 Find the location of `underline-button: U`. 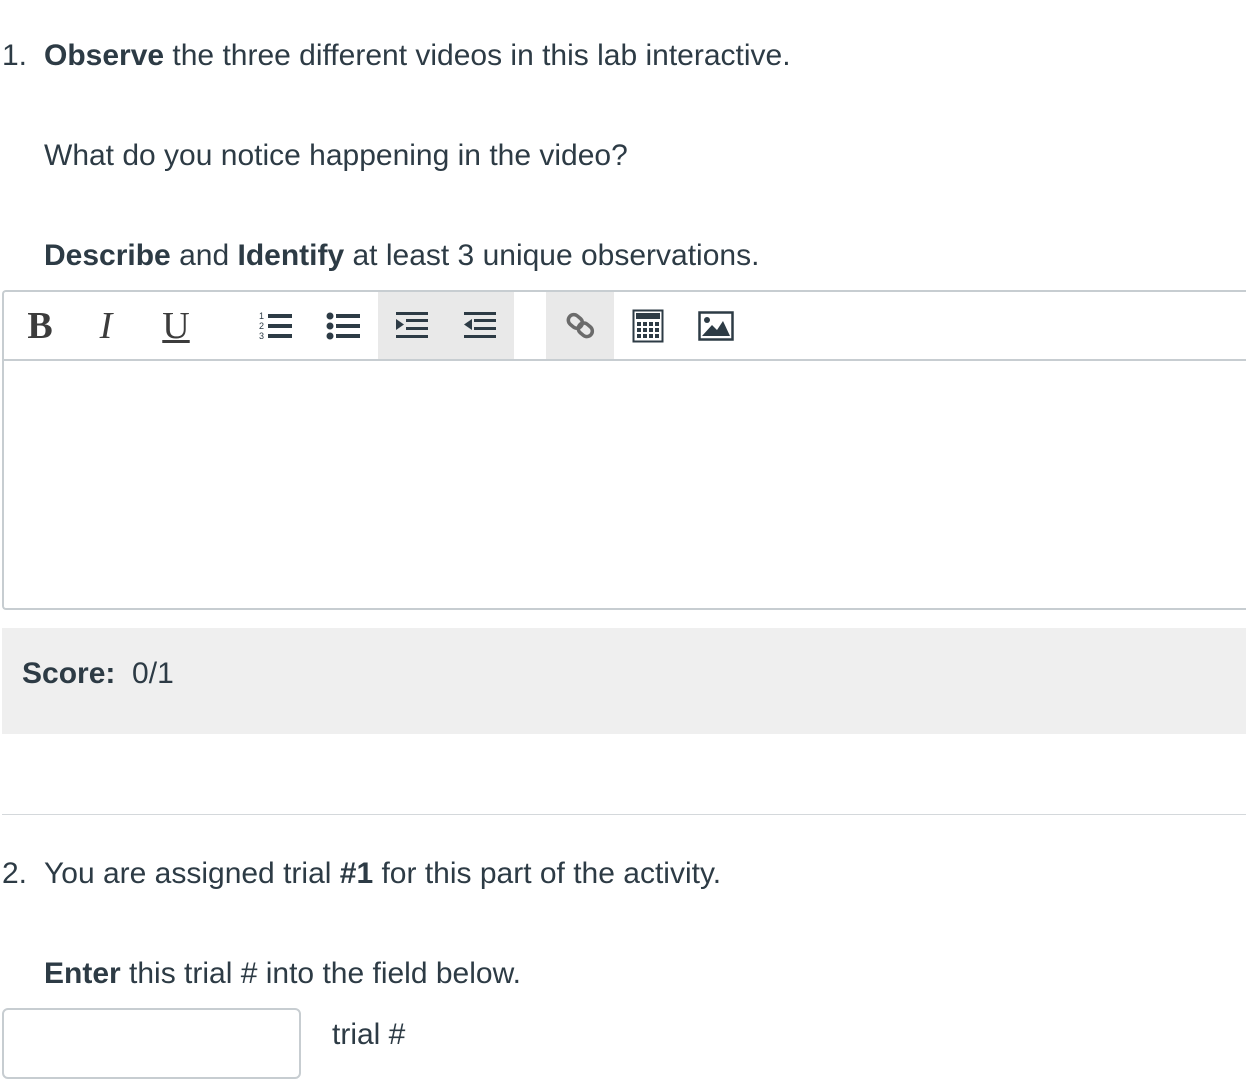

underline-button: U is located at coordinates (176, 325).